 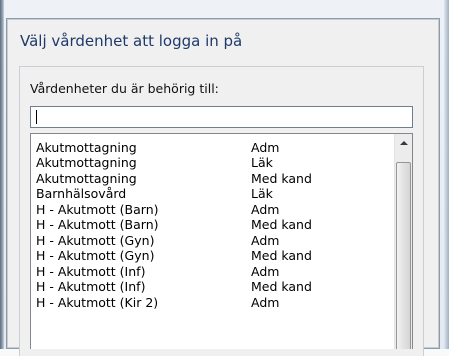 I want to click on list-item: H - Akutmott (Gyn) Adm, so click(x=212, y=240).